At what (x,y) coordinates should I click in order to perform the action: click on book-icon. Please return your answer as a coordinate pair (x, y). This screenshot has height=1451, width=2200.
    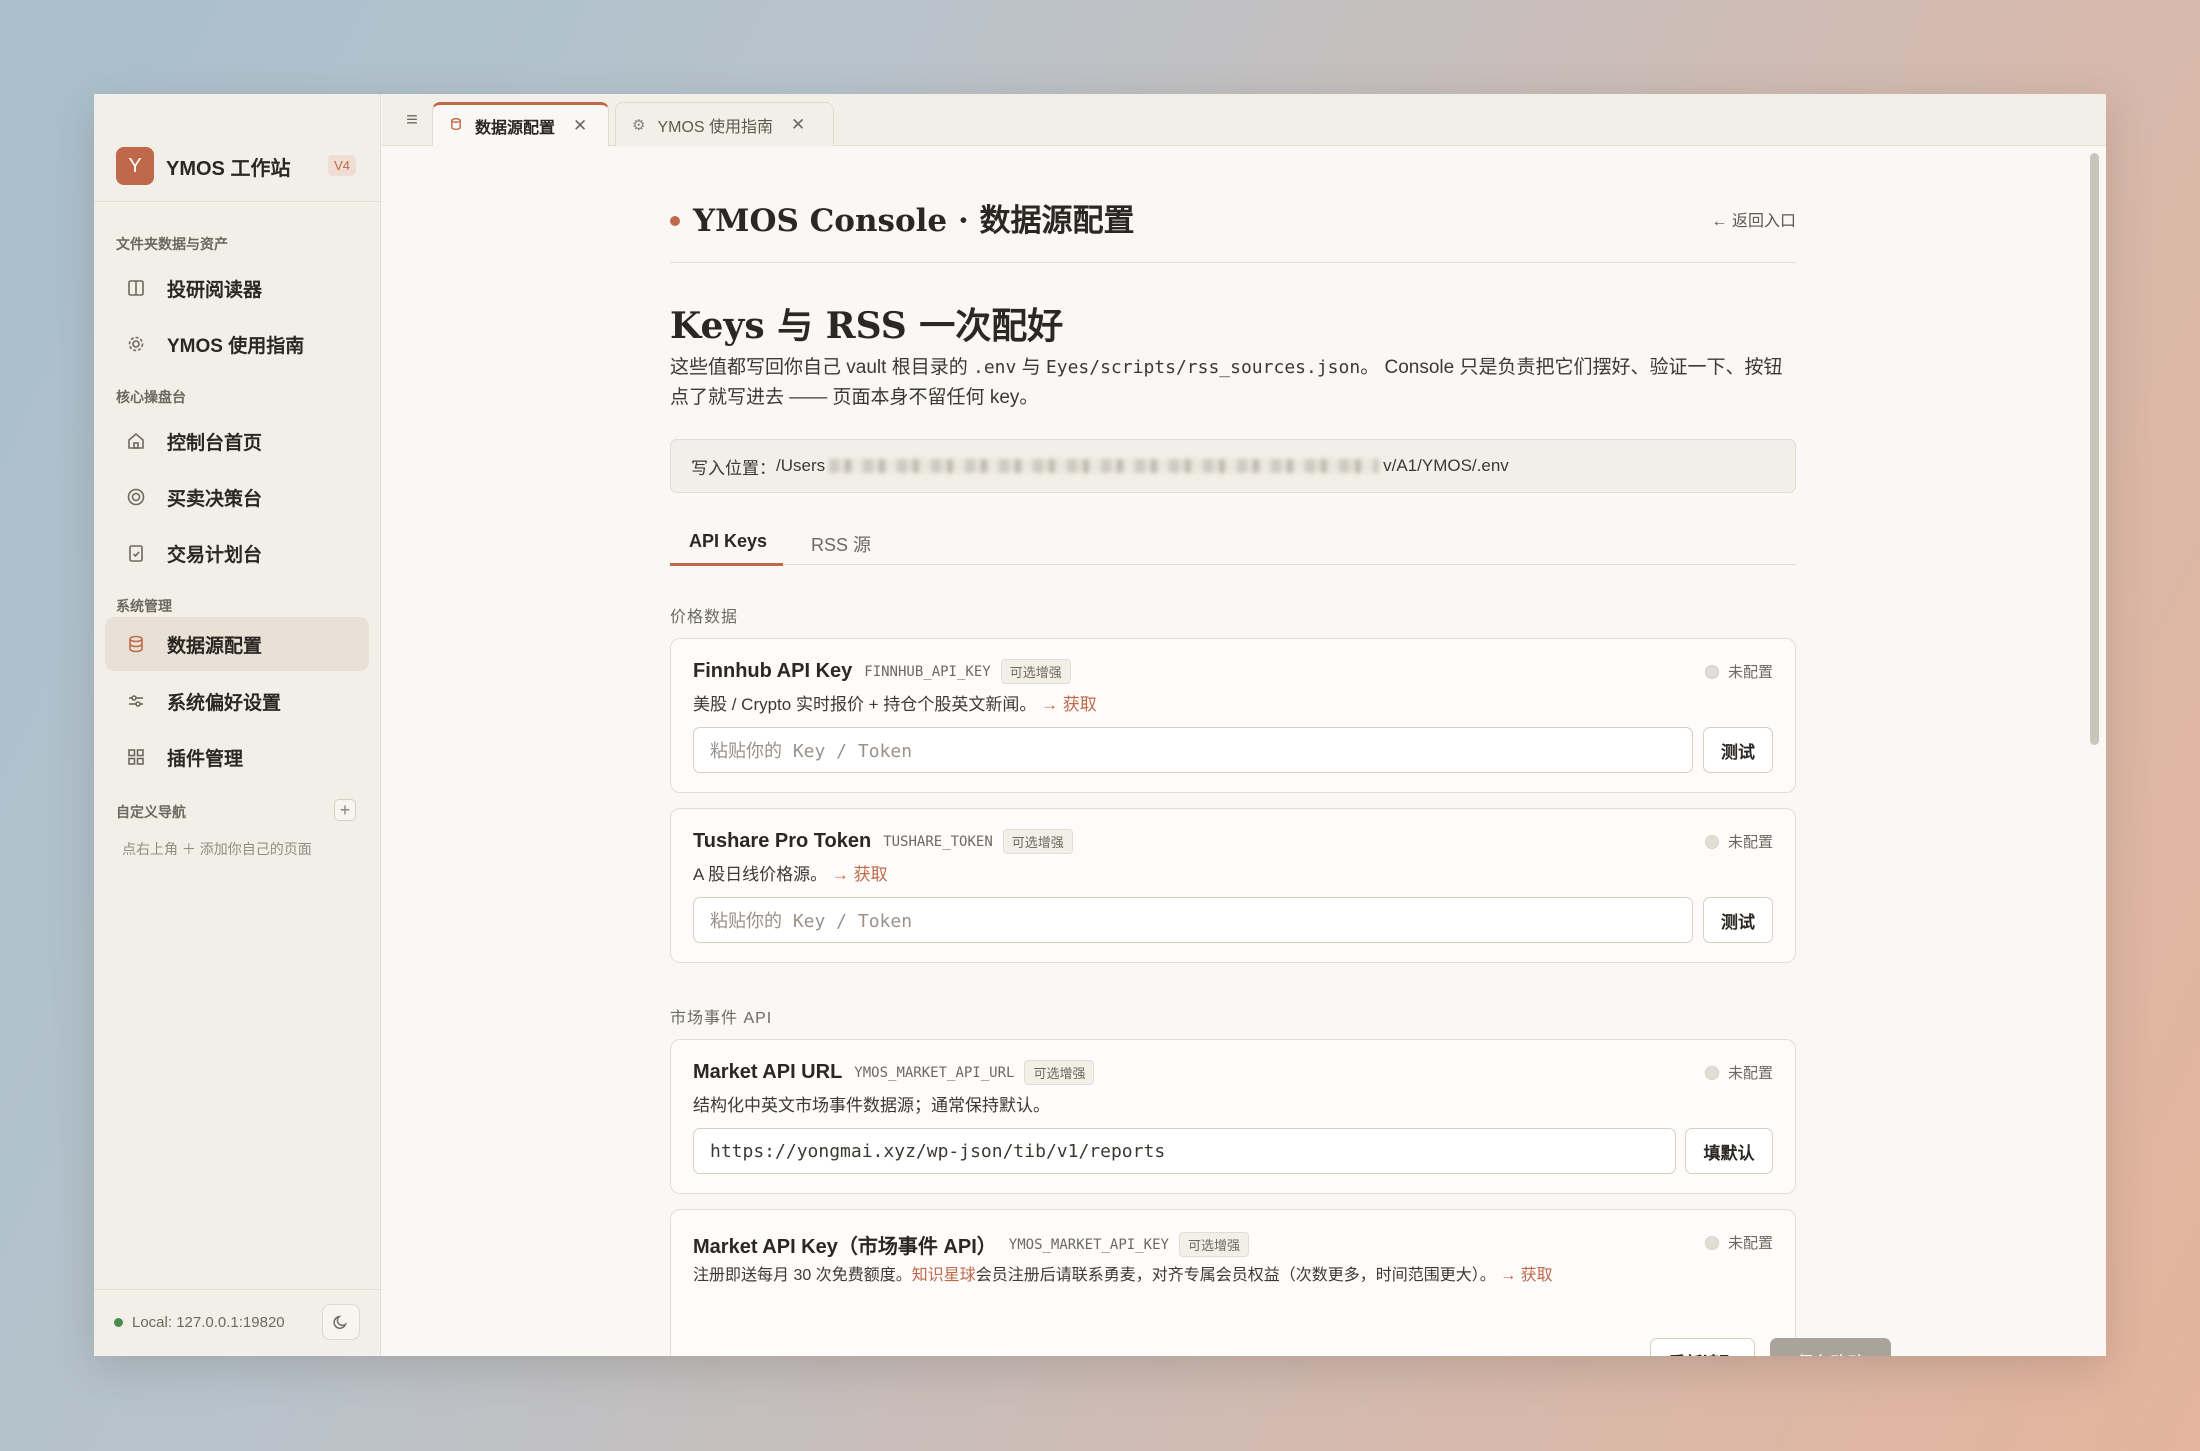
    Looking at the image, I should click on (136, 288).